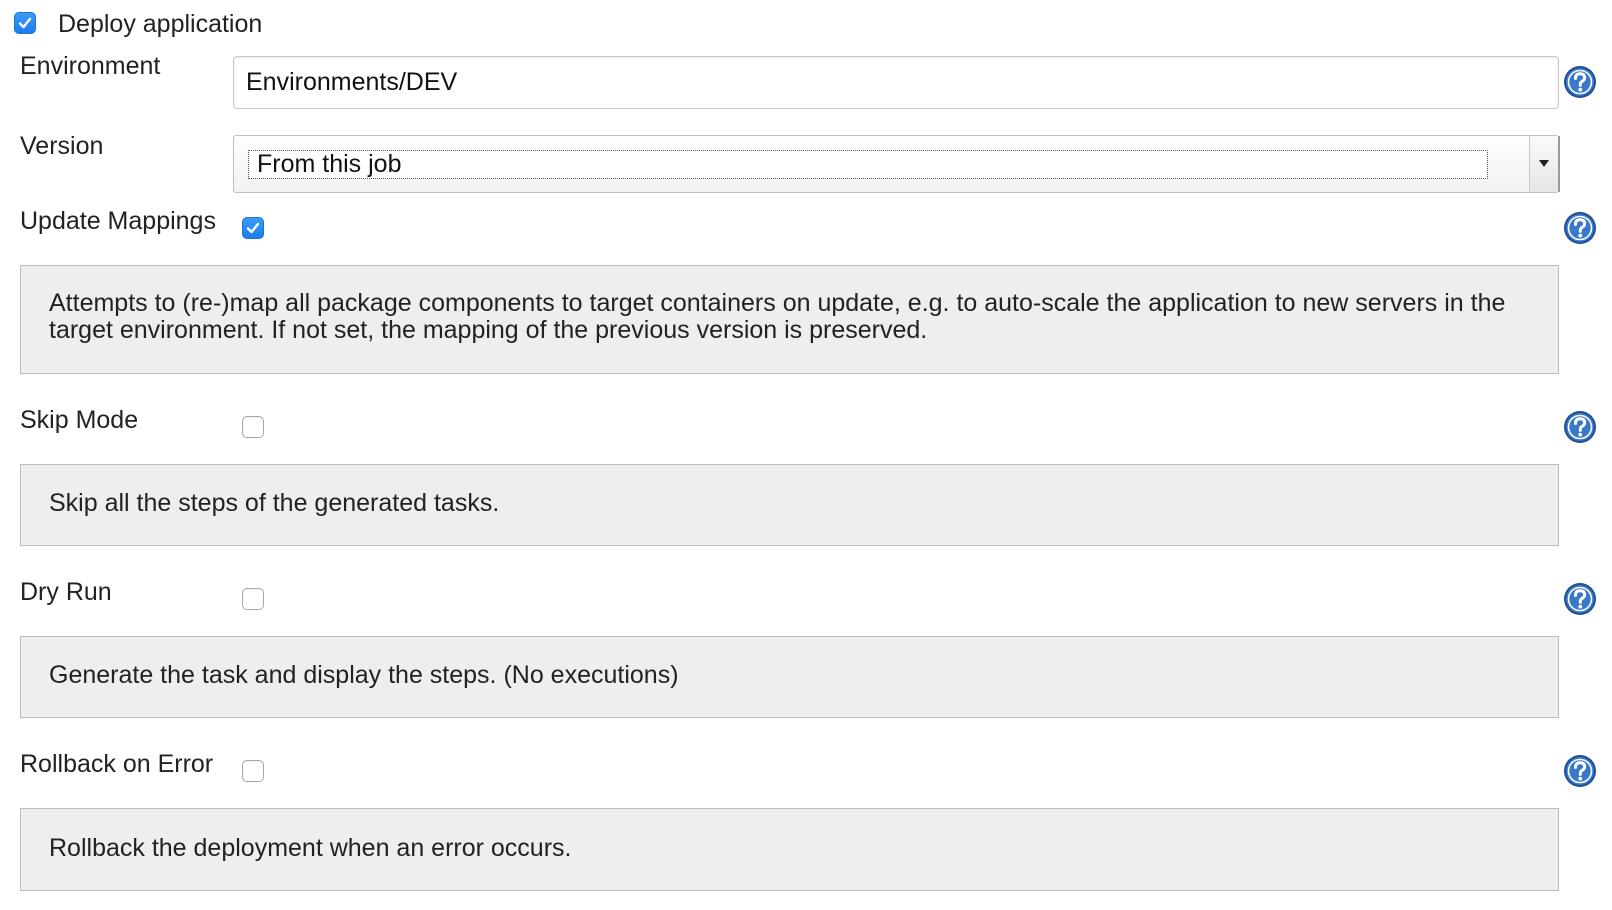 The width and height of the screenshot is (1612, 910). What do you see at coordinates (66, 592) in the screenshot?
I see `dry-run-label: Dry Run` at bounding box center [66, 592].